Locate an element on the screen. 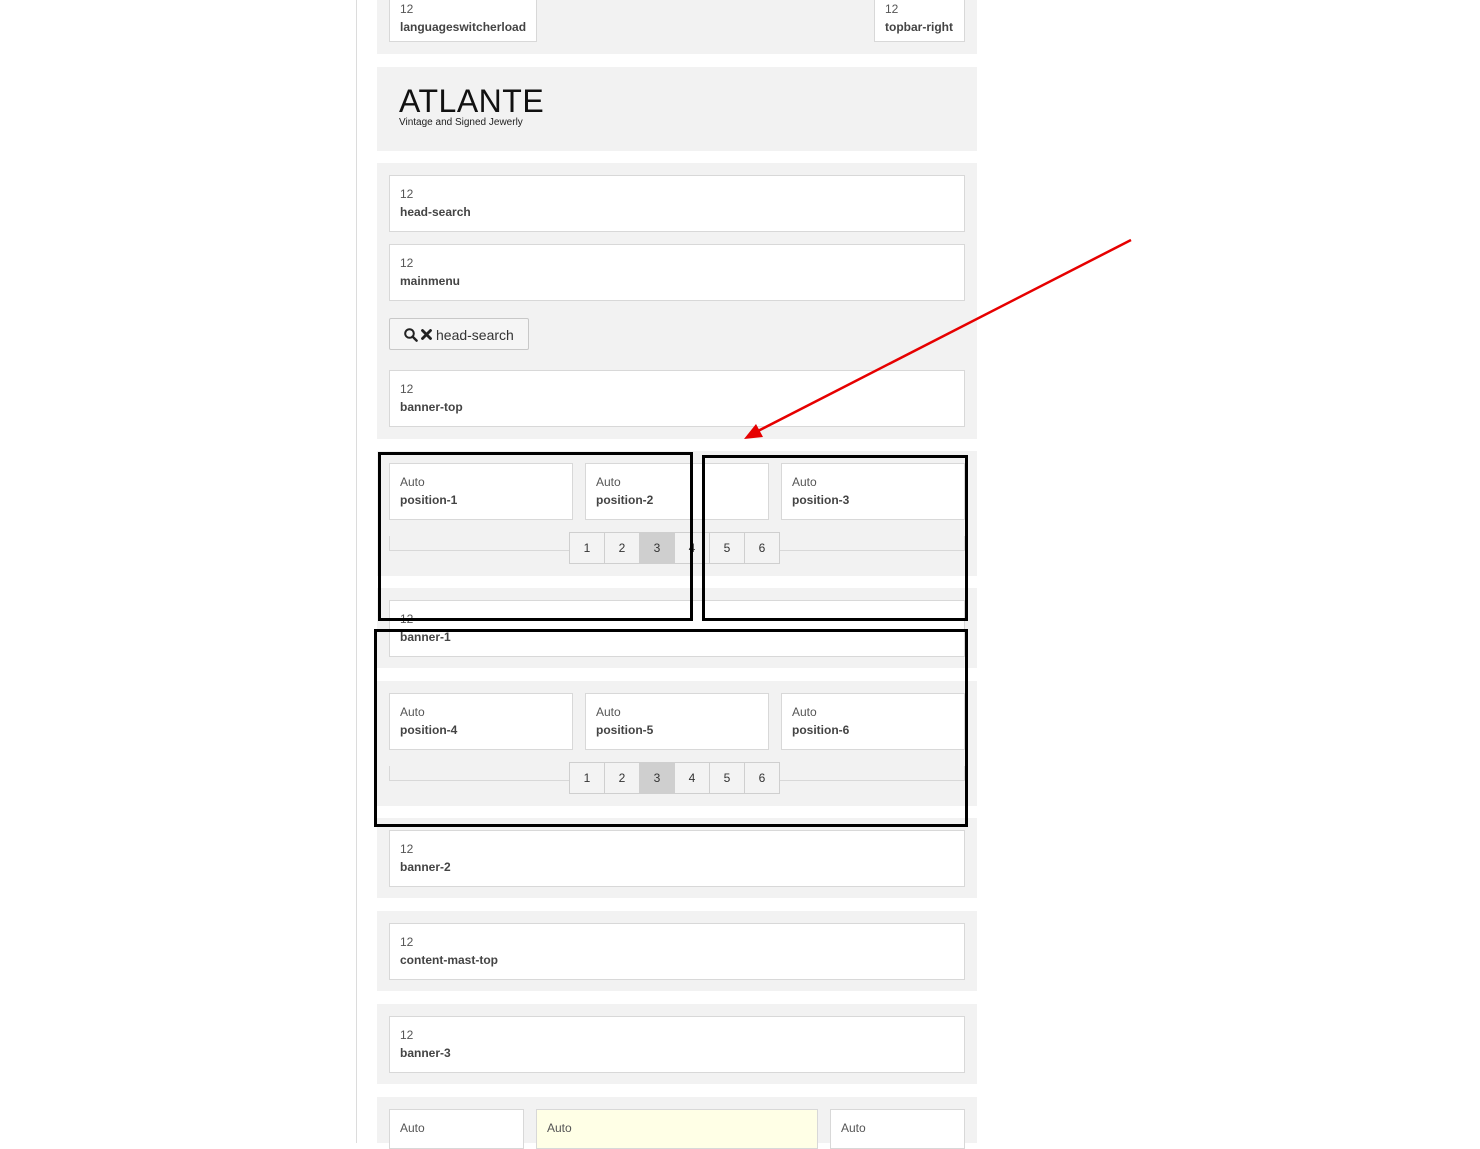 The height and width of the screenshot is (1149, 1480). annotation-arrow is located at coordinates (938, 338).